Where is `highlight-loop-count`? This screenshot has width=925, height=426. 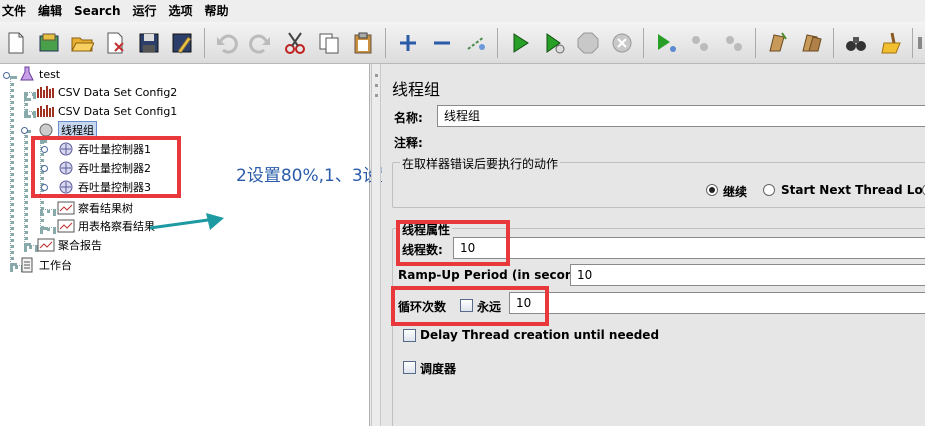 highlight-loop-count is located at coordinates (470, 306).